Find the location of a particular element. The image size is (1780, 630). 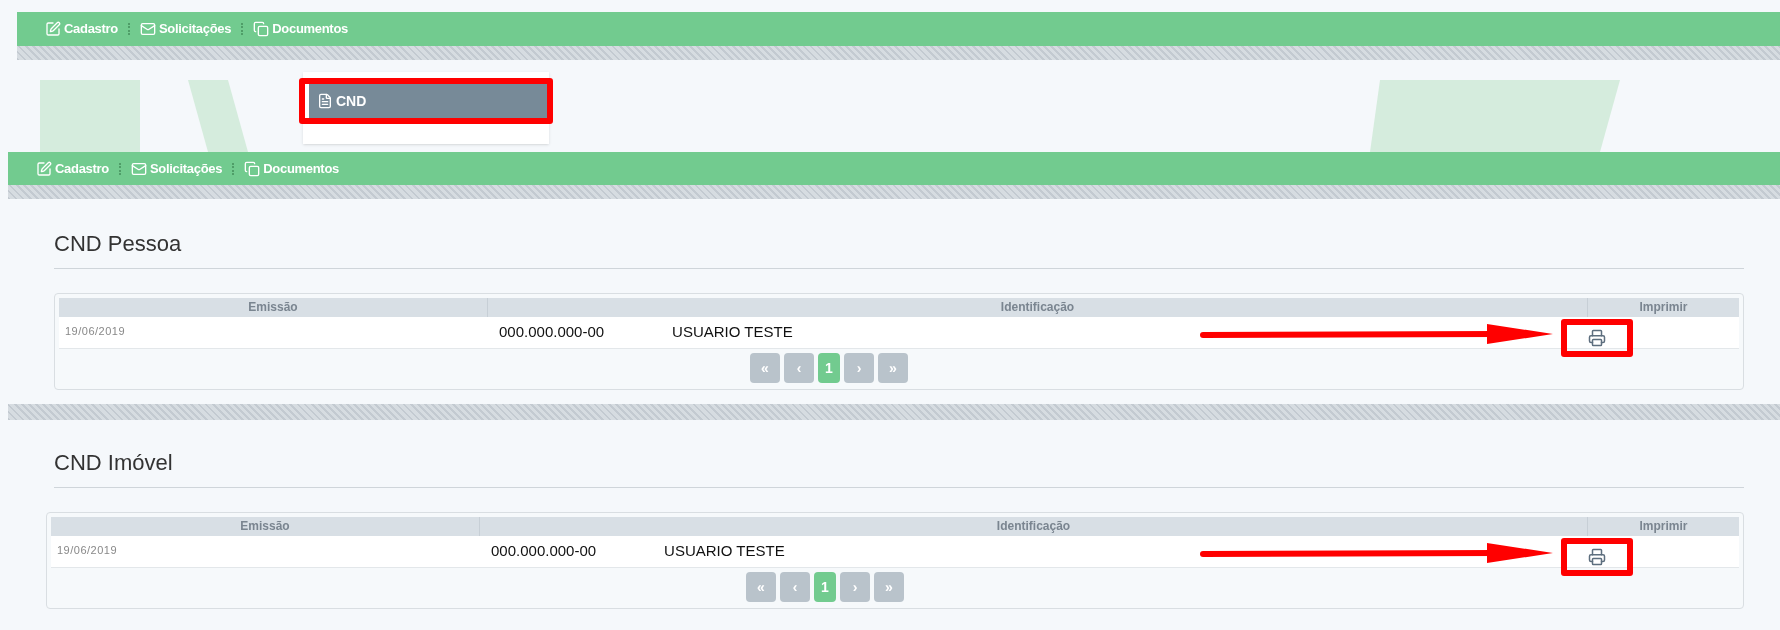

section-title: CND Pessoa is located at coordinates (899, 248).